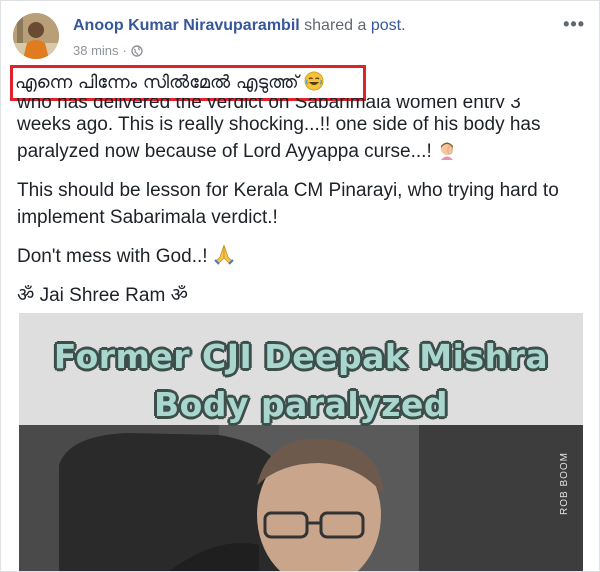 The height and width of the screenshot is (572, 600). What do you see at coordinates (301, 356) in the screenshot?
I see `meme-title-line-1: Former CJI Deepak Mishra` at bounding box center [301, 356].